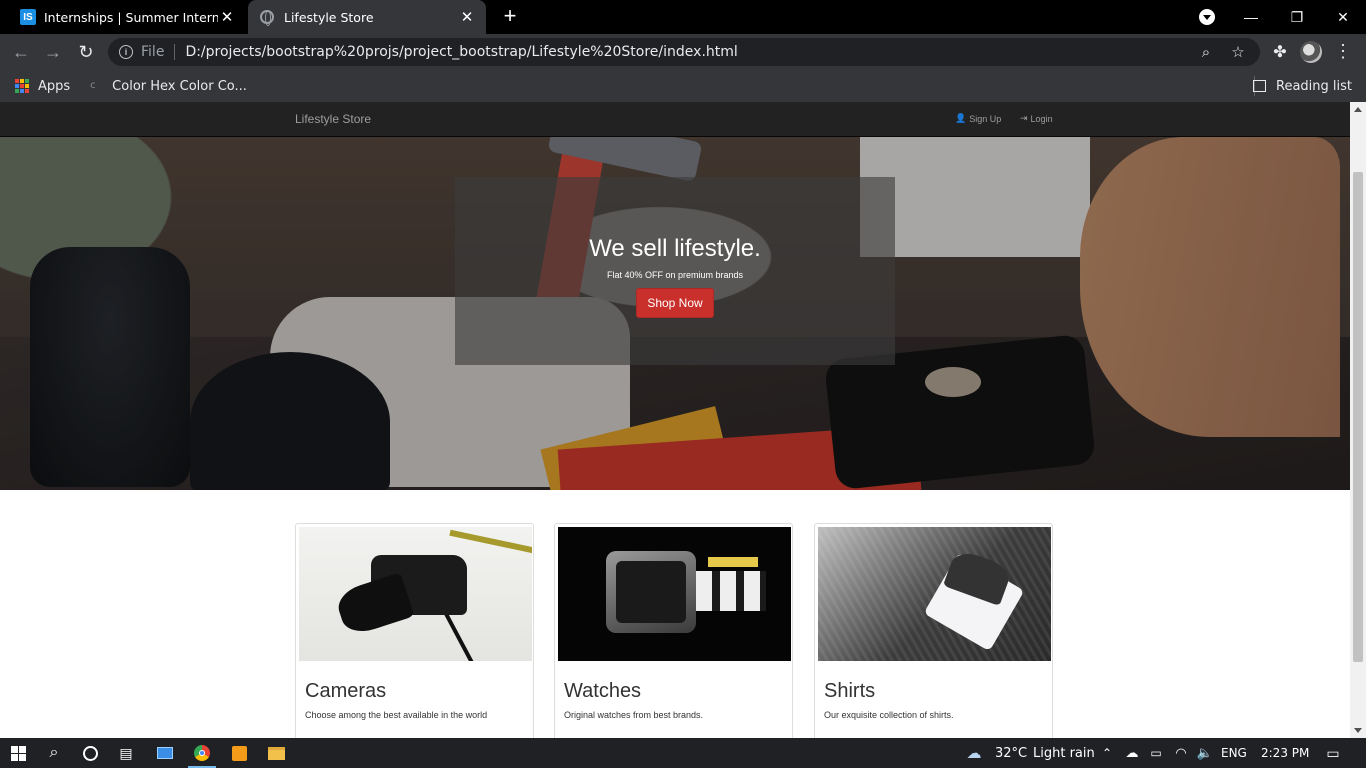  Describe the element at coordinates (634, 715) in the screenshot. I see `card-description: Original watches from best brands.` at that location.